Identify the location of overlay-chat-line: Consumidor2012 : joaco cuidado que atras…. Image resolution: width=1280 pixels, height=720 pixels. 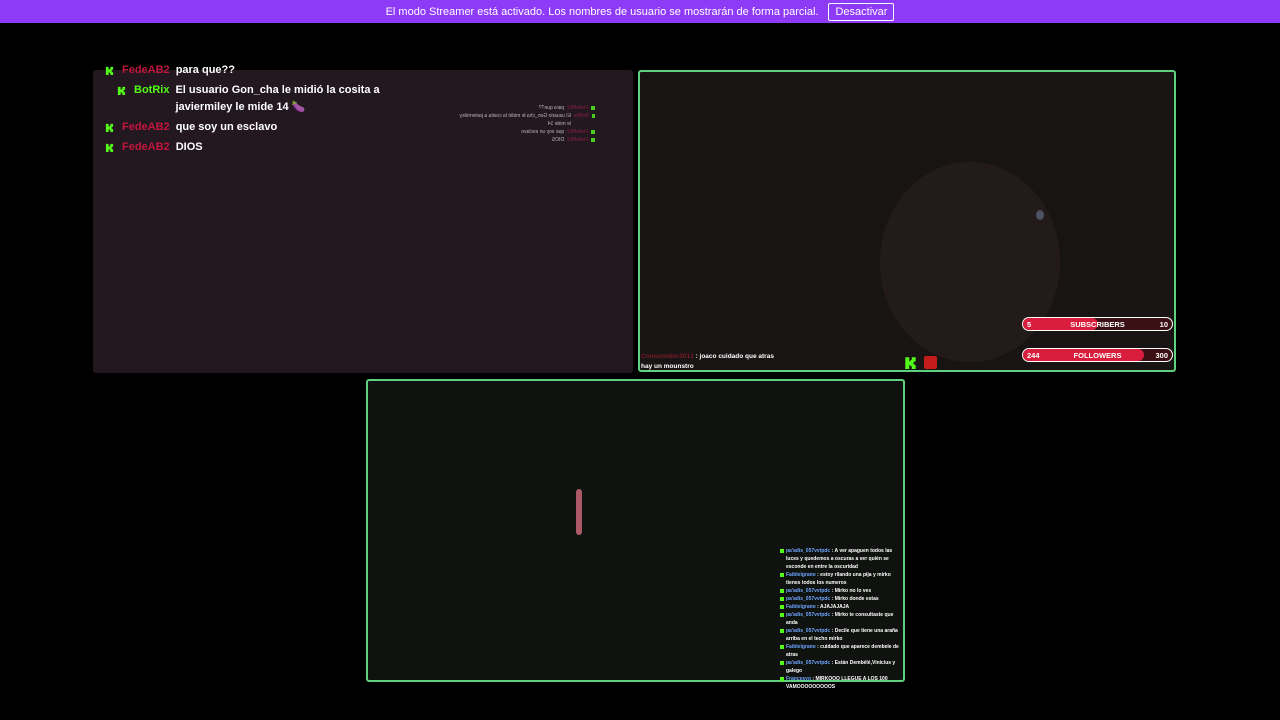
(711, 362).